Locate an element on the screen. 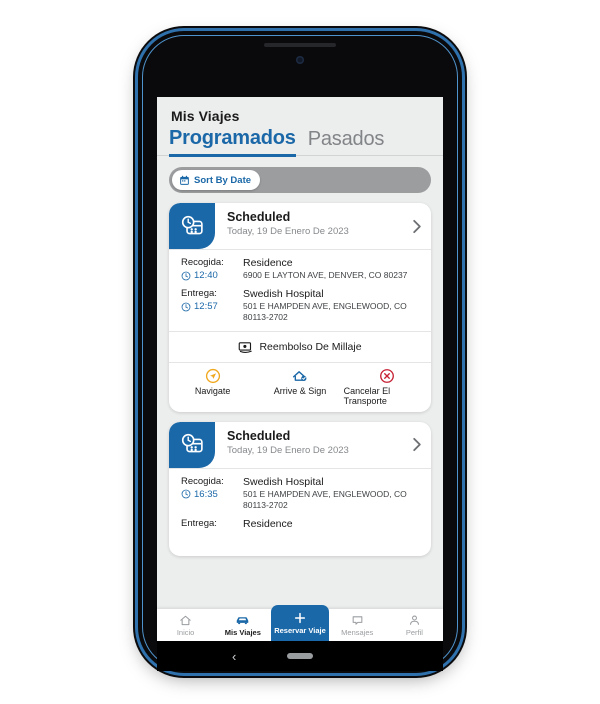 The width and height of the screenshot is (600, 704). nav-label-reservar-viaje: Reservar Viaje is located at coordinates (300, 630).